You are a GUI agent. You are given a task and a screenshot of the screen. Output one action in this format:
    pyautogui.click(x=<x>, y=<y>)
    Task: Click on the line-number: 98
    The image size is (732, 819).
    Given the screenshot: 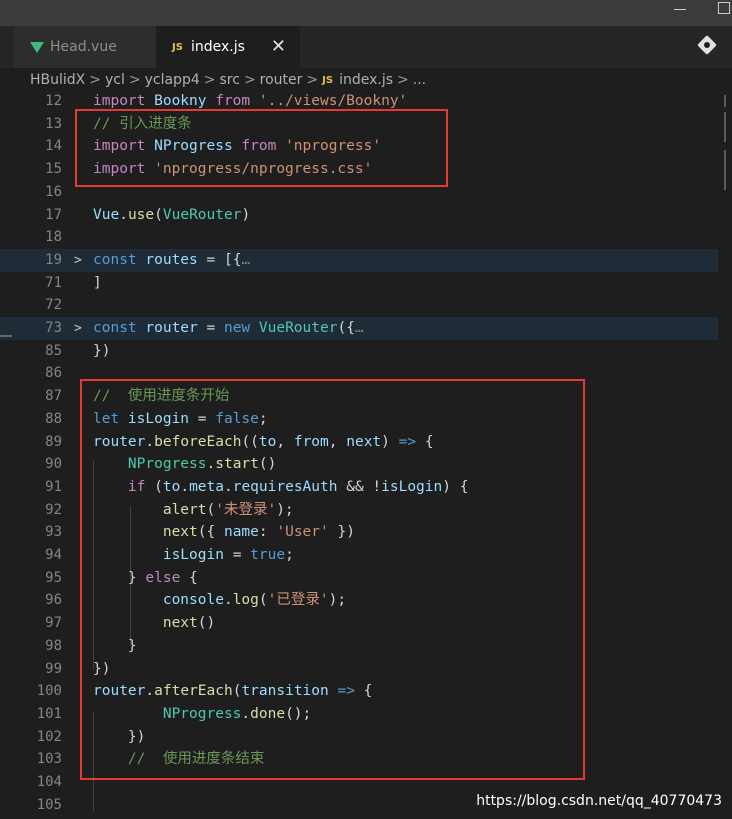 What is the action you would take?
    pyautogui.click(x=53, y=645)
    